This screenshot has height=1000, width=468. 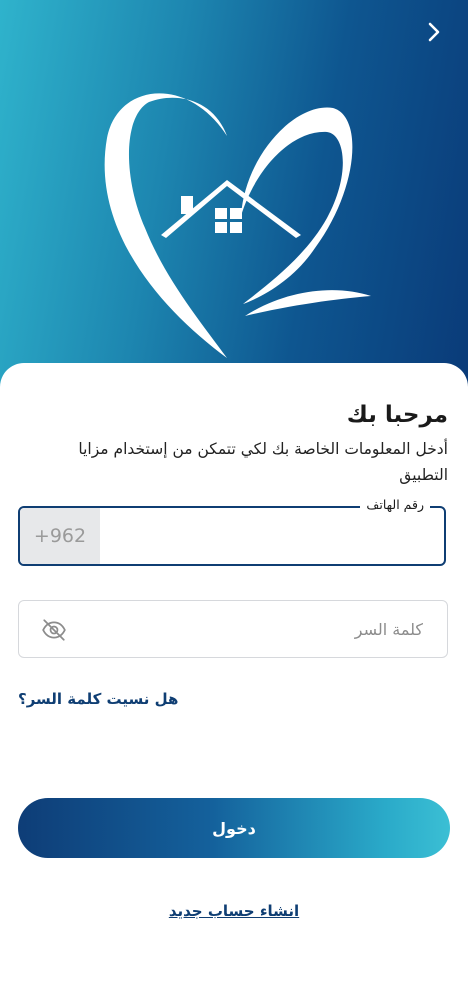 What do you see at coordinates (234, 828) in the screenshot?
I see `login-button: دخول` at bounding box center [234, 828].